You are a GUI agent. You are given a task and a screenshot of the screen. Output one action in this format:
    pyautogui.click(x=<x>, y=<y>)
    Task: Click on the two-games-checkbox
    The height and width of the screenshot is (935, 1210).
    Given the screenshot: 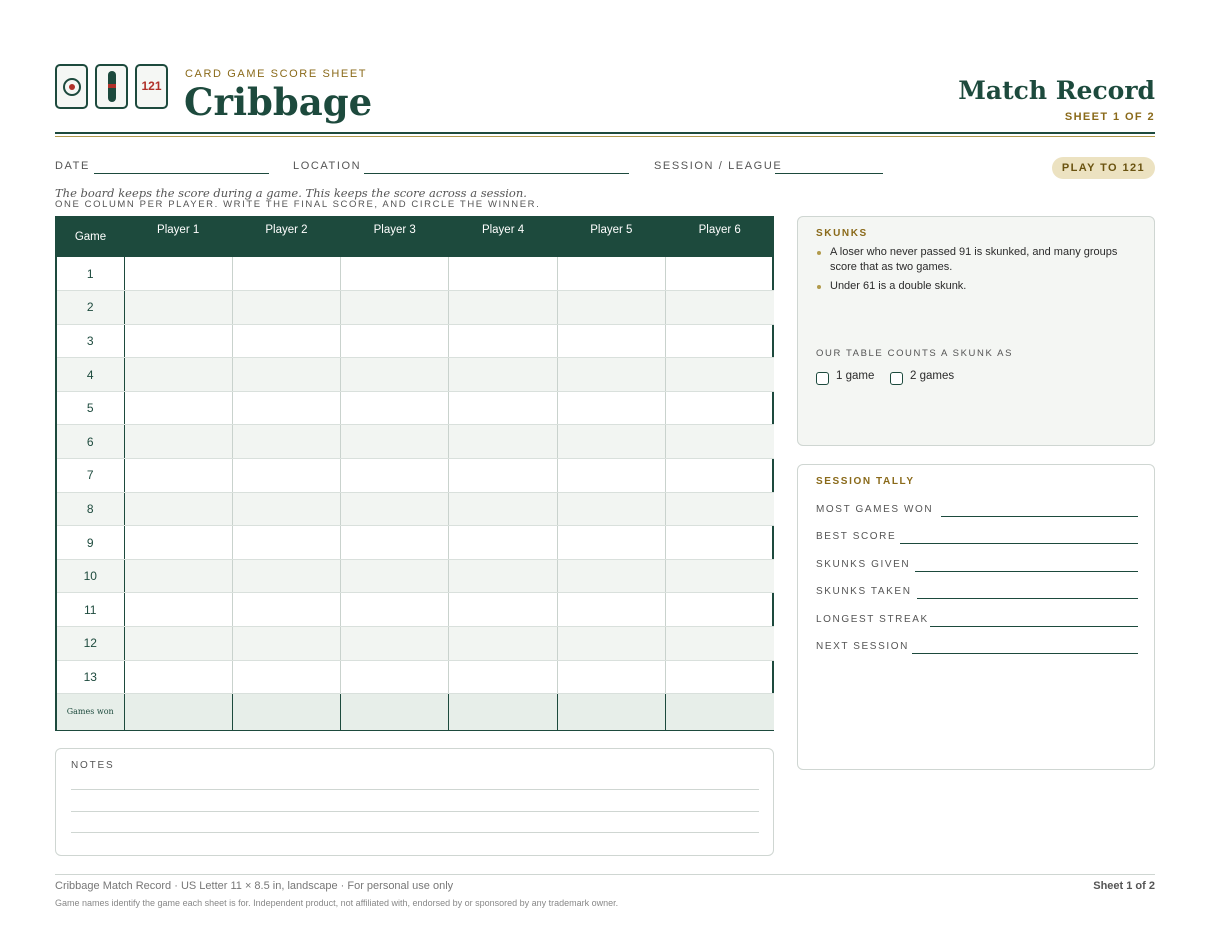 What is the action you would take?
    pyautogui.click(x=896, y=378)
    